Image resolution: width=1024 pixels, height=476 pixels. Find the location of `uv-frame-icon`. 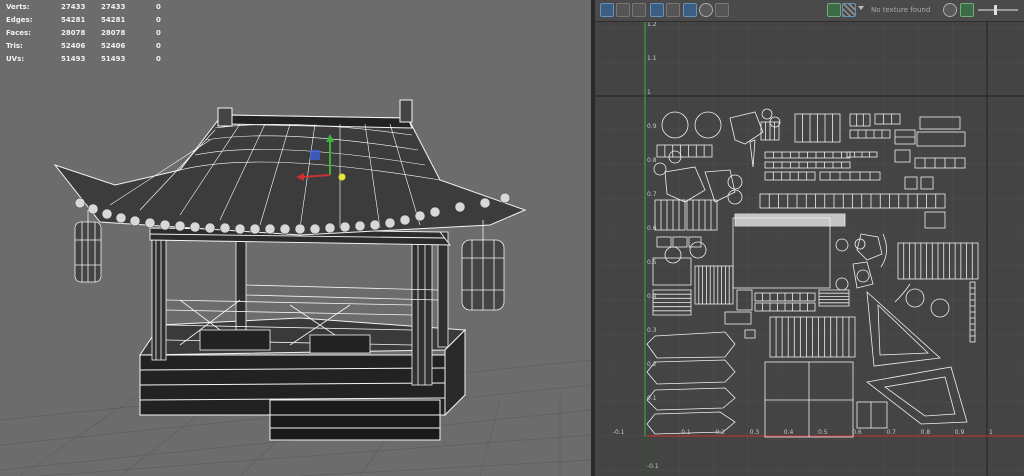

uv-frame-icon is located at coordinates (657, 10).